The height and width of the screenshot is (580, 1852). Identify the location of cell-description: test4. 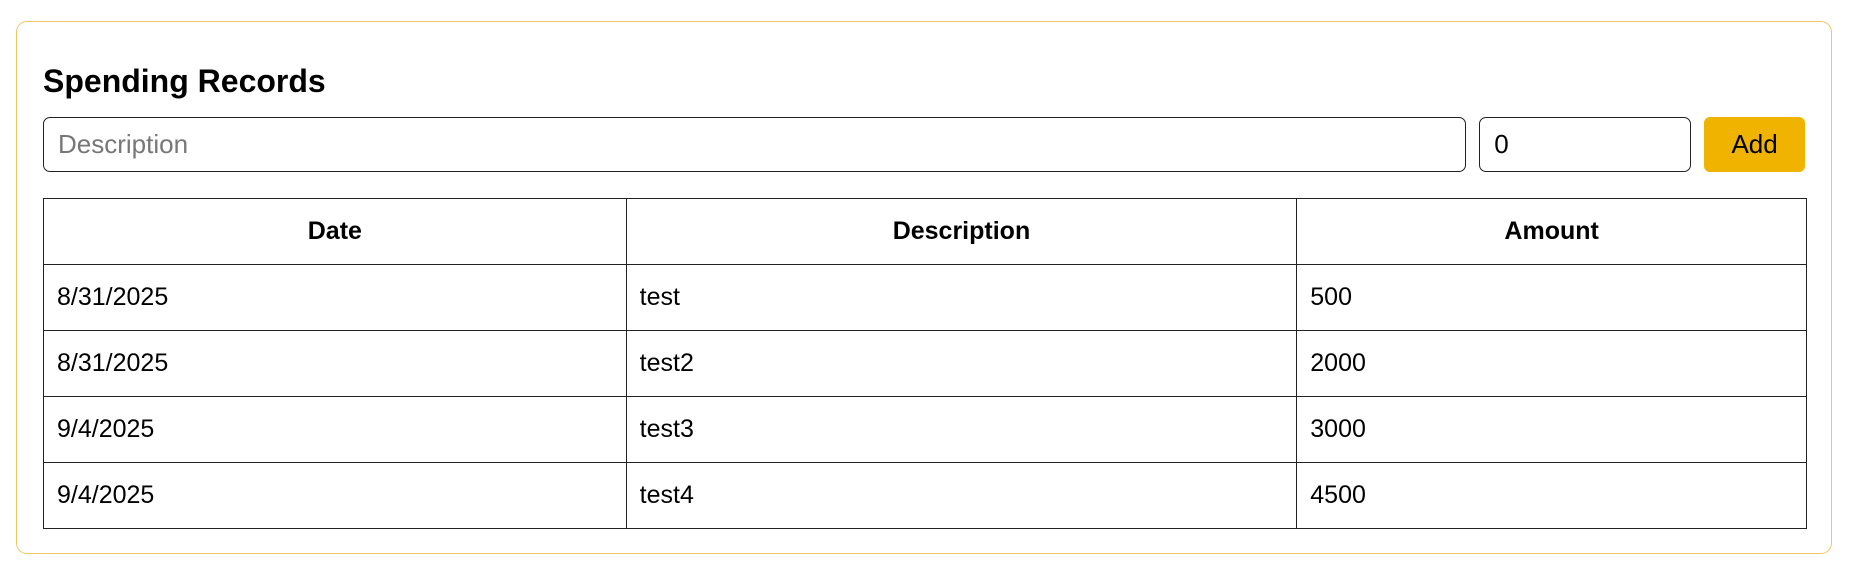
(961, 495).